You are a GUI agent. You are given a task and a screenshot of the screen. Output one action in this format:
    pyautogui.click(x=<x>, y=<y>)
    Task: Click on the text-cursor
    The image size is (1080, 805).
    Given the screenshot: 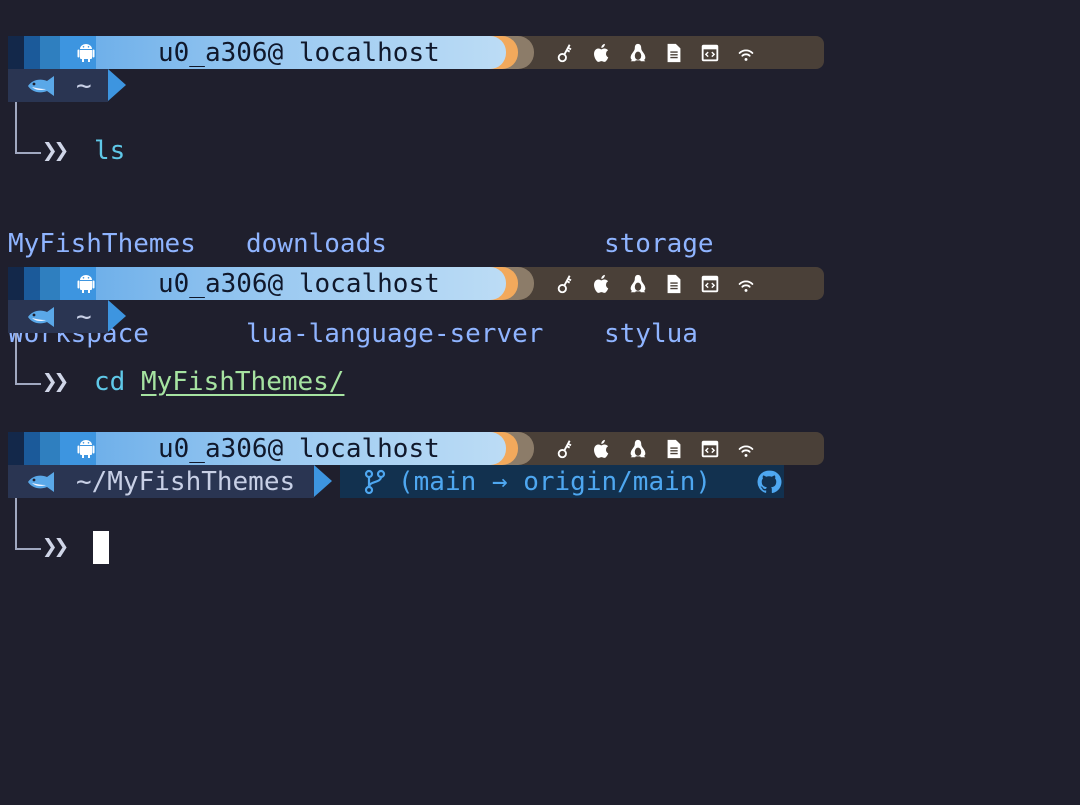 What is the action you would take?
    pyautogui.click(x=101, y=547)
    